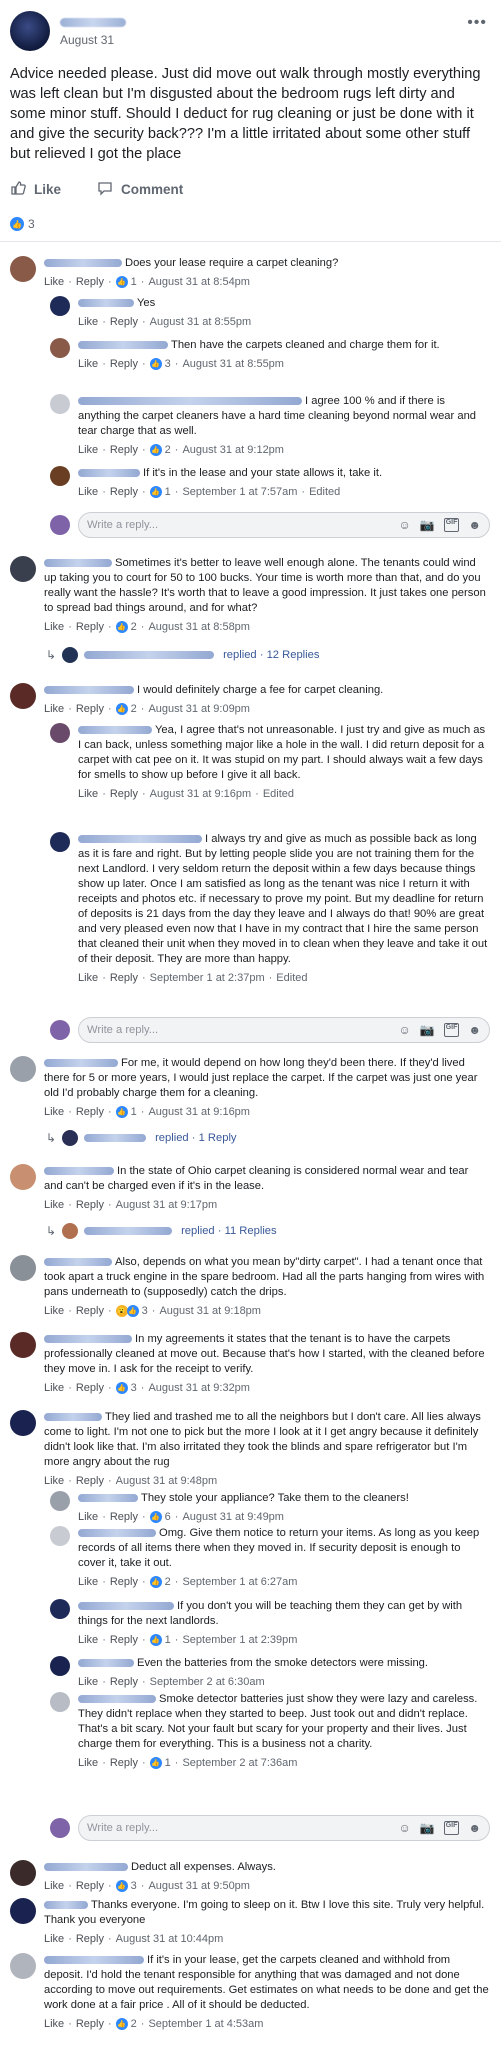 This screenshot has width=501, height=2059. I want to click on post-time: August 31, so click(93, 40).